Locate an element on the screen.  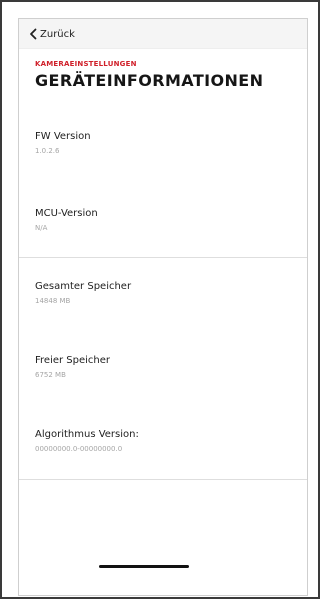
info-value: 1.0.2.6 is located at coordinates (47, 151).